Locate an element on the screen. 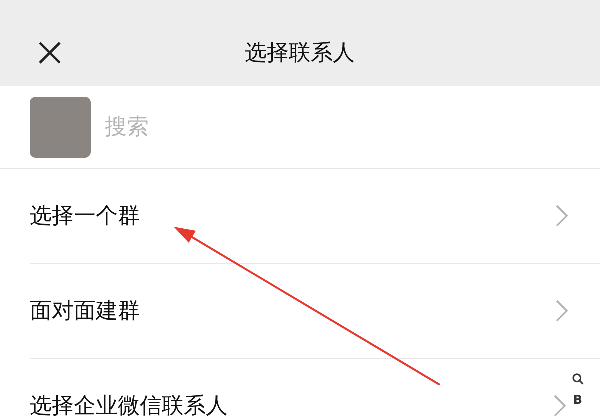  page-title: 选择联系人 is located at coordinates (300, 54).